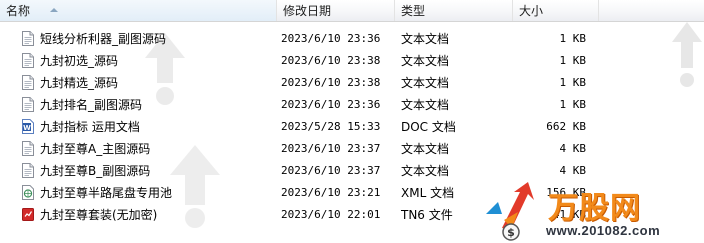 The image size is (704, 243). Describe the element at coordinates (18, 11) in the screenshot. I see `column-header-name-label: 名称` at that location.